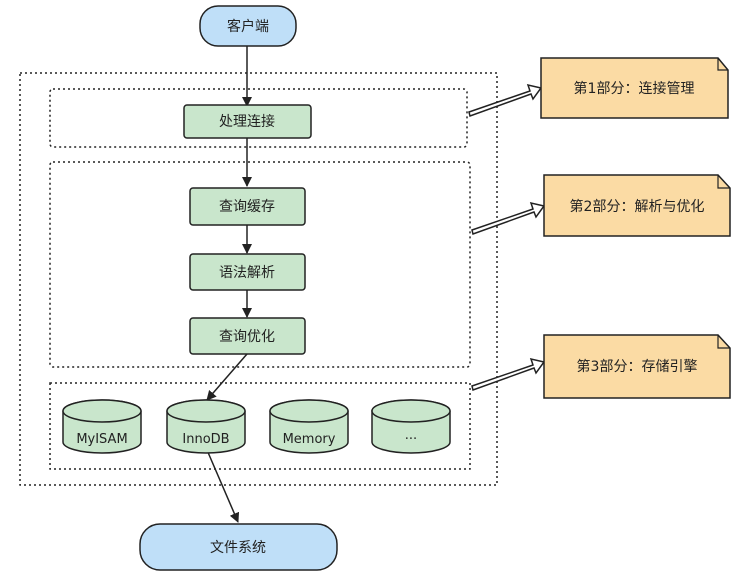  I want to click on engine-innodb-label: InnoDB, so click(205, 439).